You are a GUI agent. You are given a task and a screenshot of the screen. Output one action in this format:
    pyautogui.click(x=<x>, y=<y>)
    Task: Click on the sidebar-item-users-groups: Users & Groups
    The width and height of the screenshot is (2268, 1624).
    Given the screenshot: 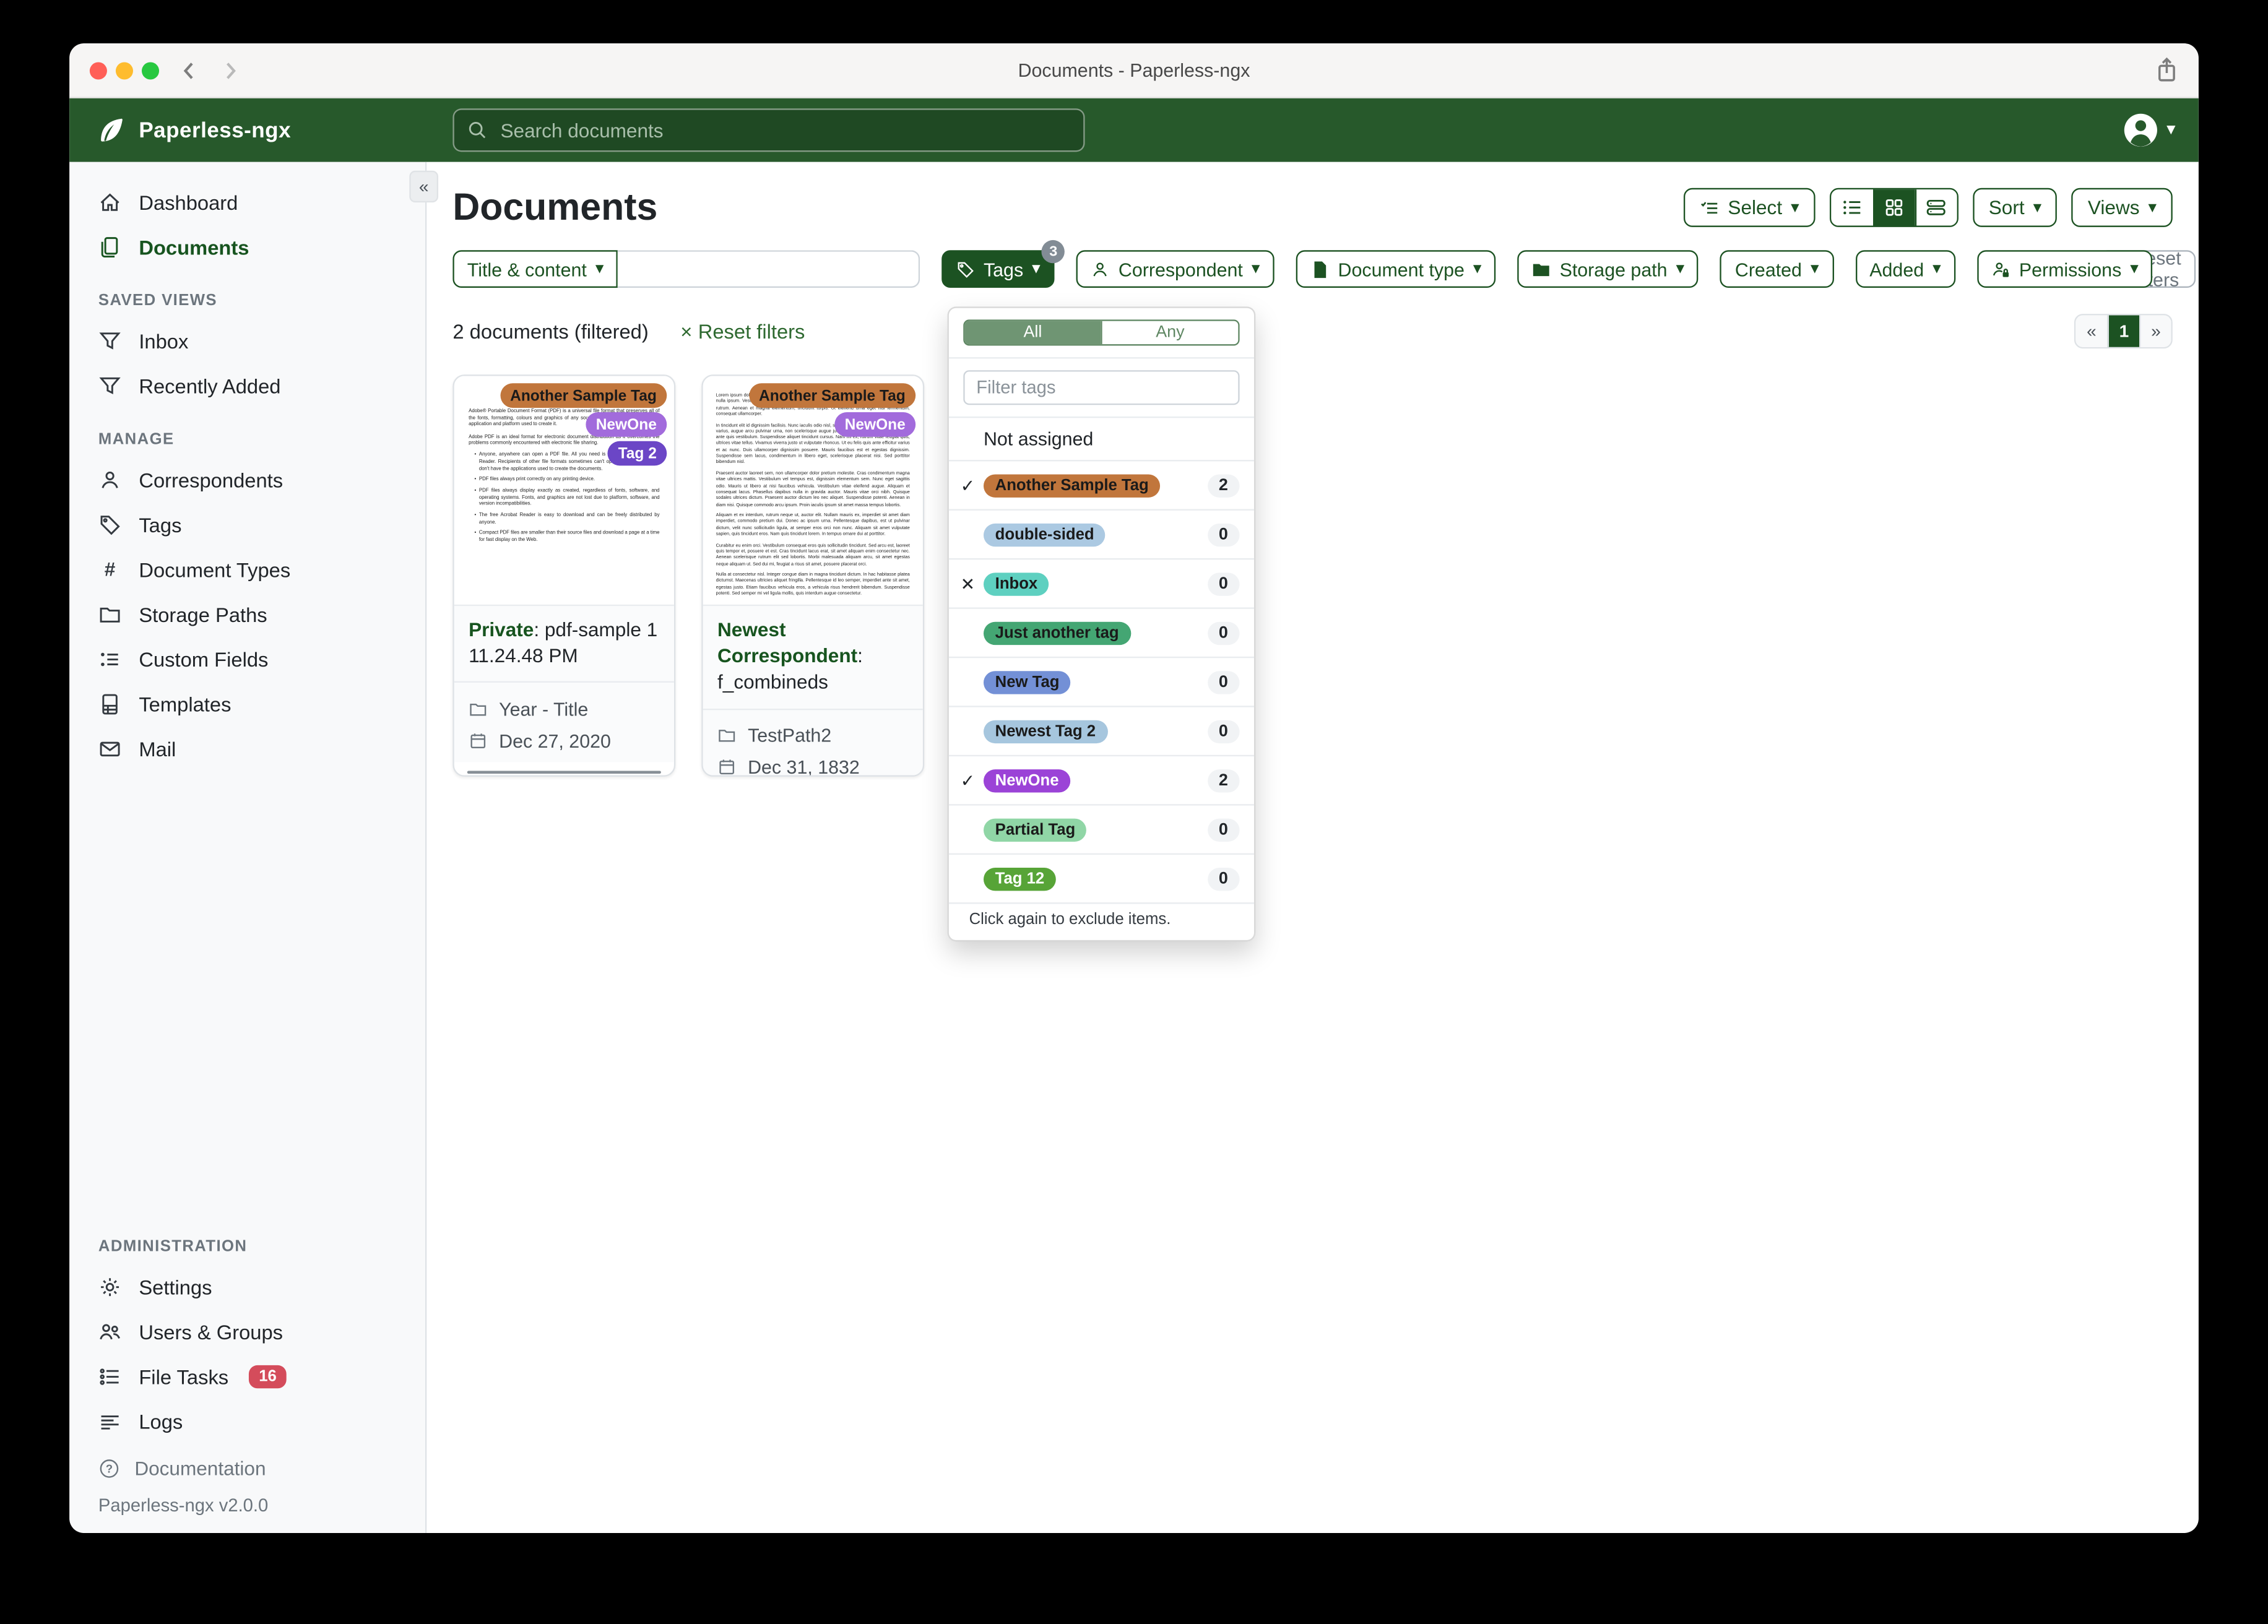 What is the action you would take?
    pyautogui.click(x=247, y=1331)
    